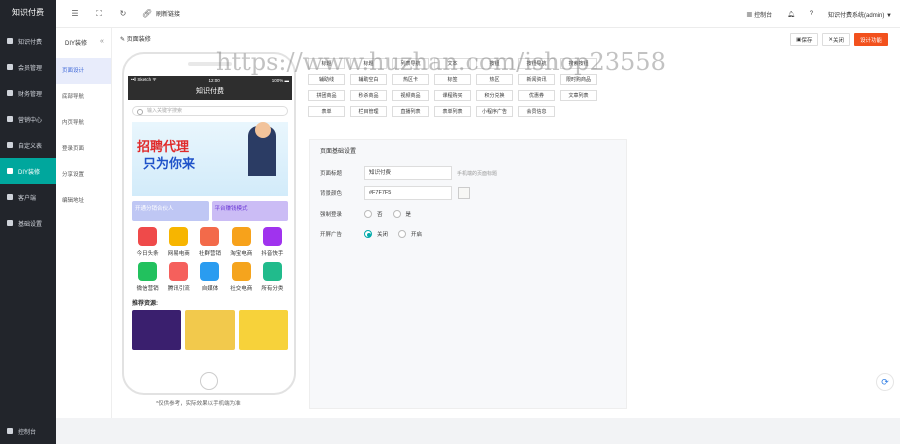 Image resolution: width=900 pixels, height=444 pixels. I want to click on menu-toggle-icon: ☰, so click(75, 14).